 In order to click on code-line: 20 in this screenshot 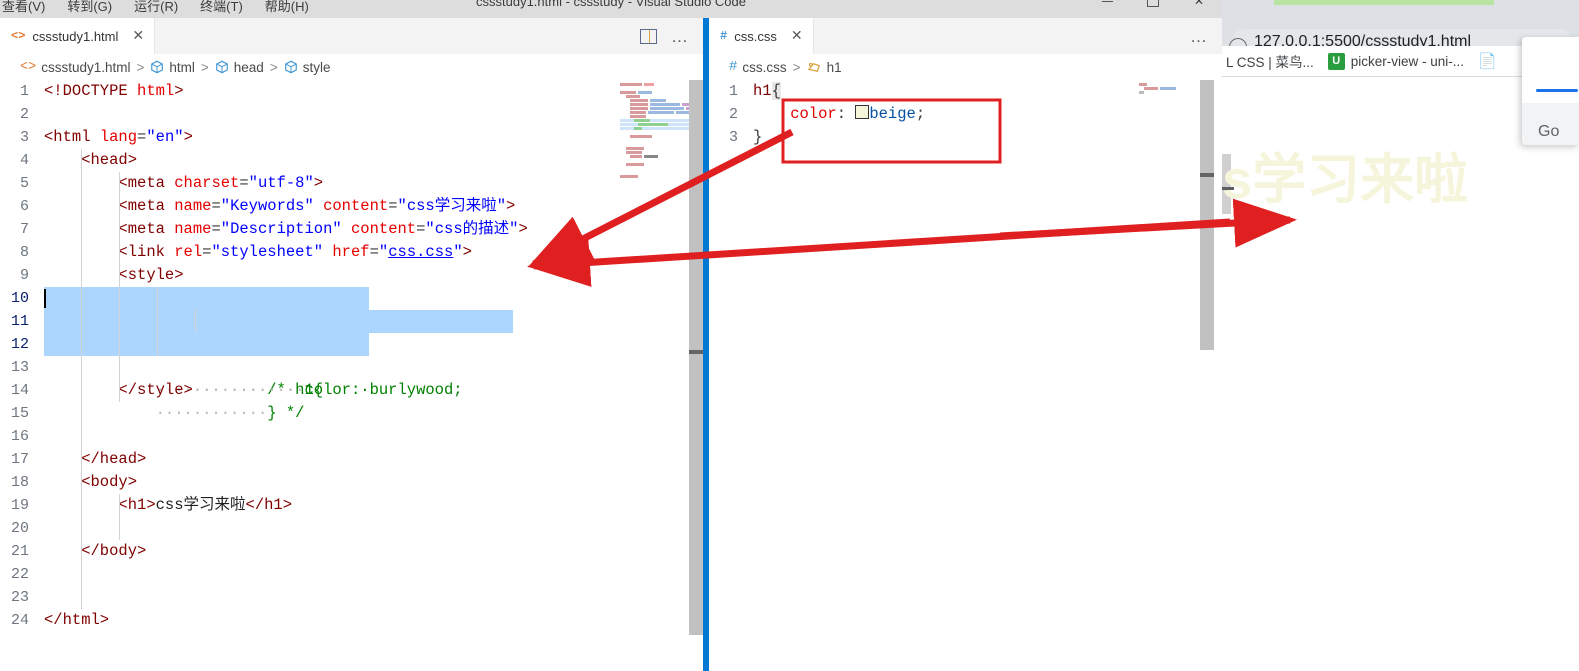, I will do `click(351, 528)`.